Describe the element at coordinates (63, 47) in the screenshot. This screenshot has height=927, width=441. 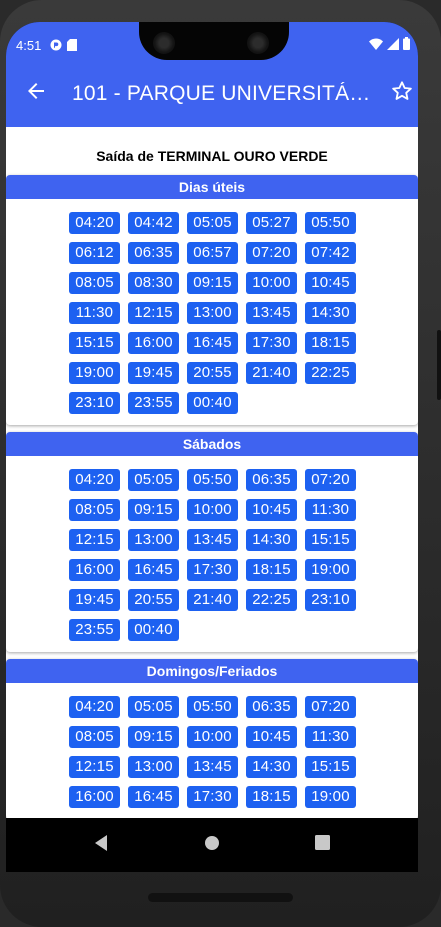
I see `status-icons-left` at that location.